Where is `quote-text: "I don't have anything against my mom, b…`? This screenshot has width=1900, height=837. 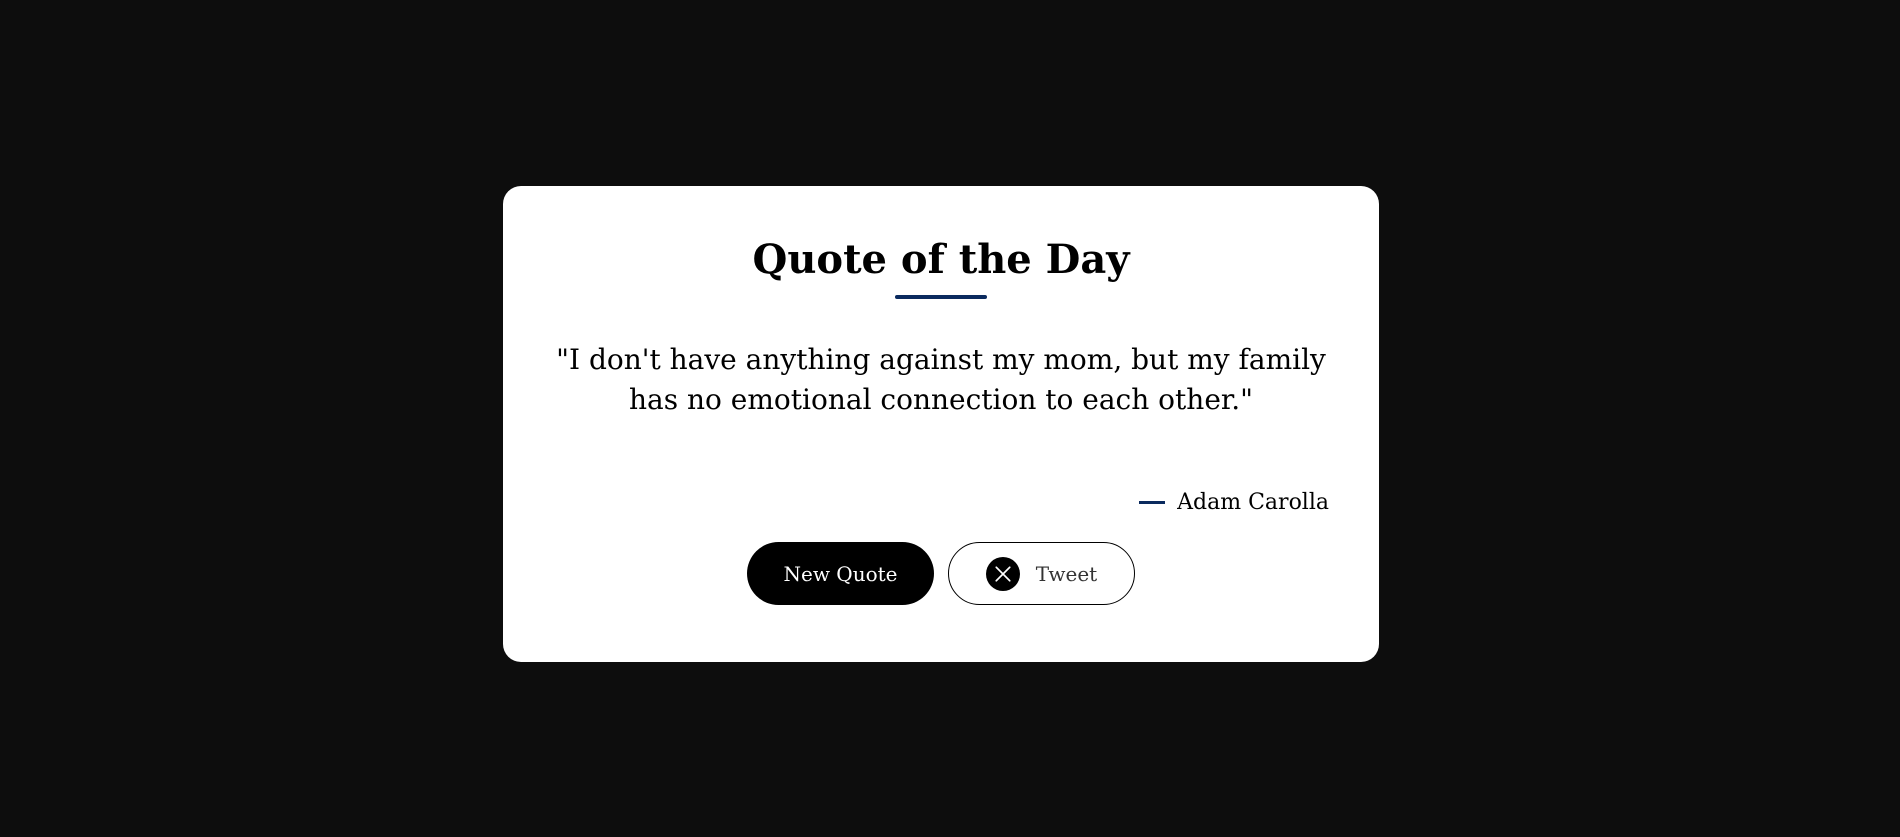
quote-text: "I don't have anything against my mom, b… is located at coordinates (941, 379).